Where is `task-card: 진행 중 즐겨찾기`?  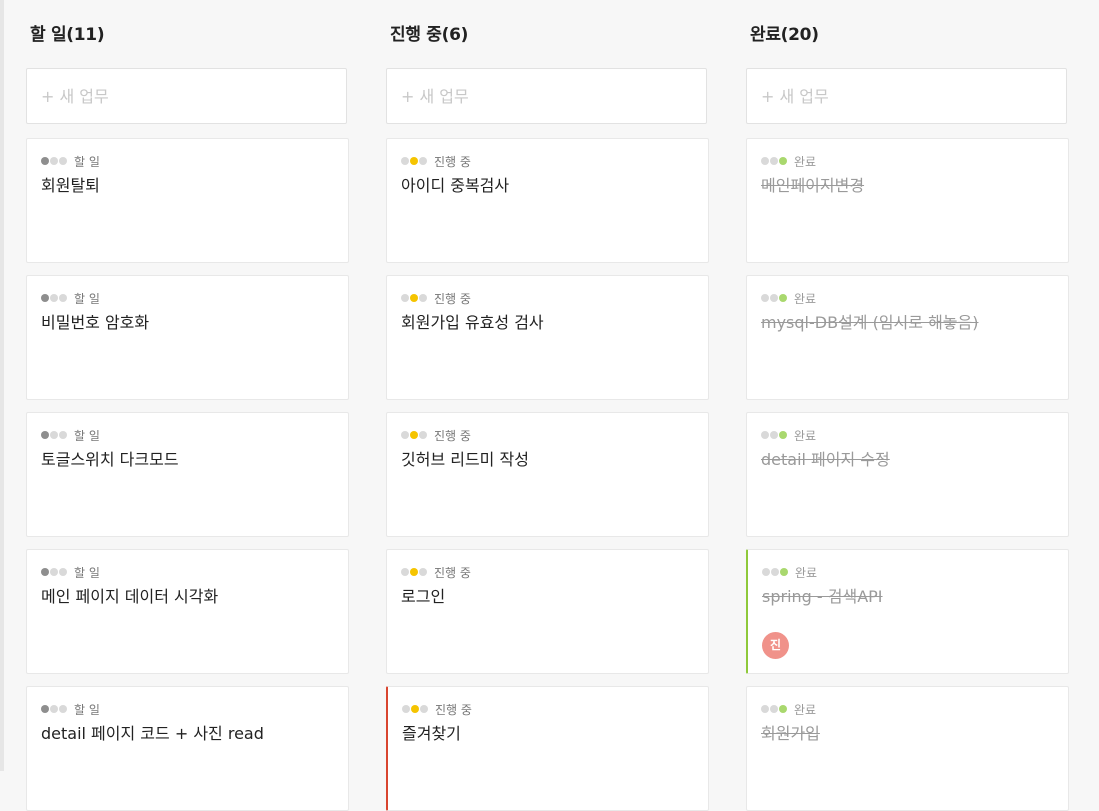
task-card: 진행 중 즐겨찾기 is located at coordinates (547, 748).